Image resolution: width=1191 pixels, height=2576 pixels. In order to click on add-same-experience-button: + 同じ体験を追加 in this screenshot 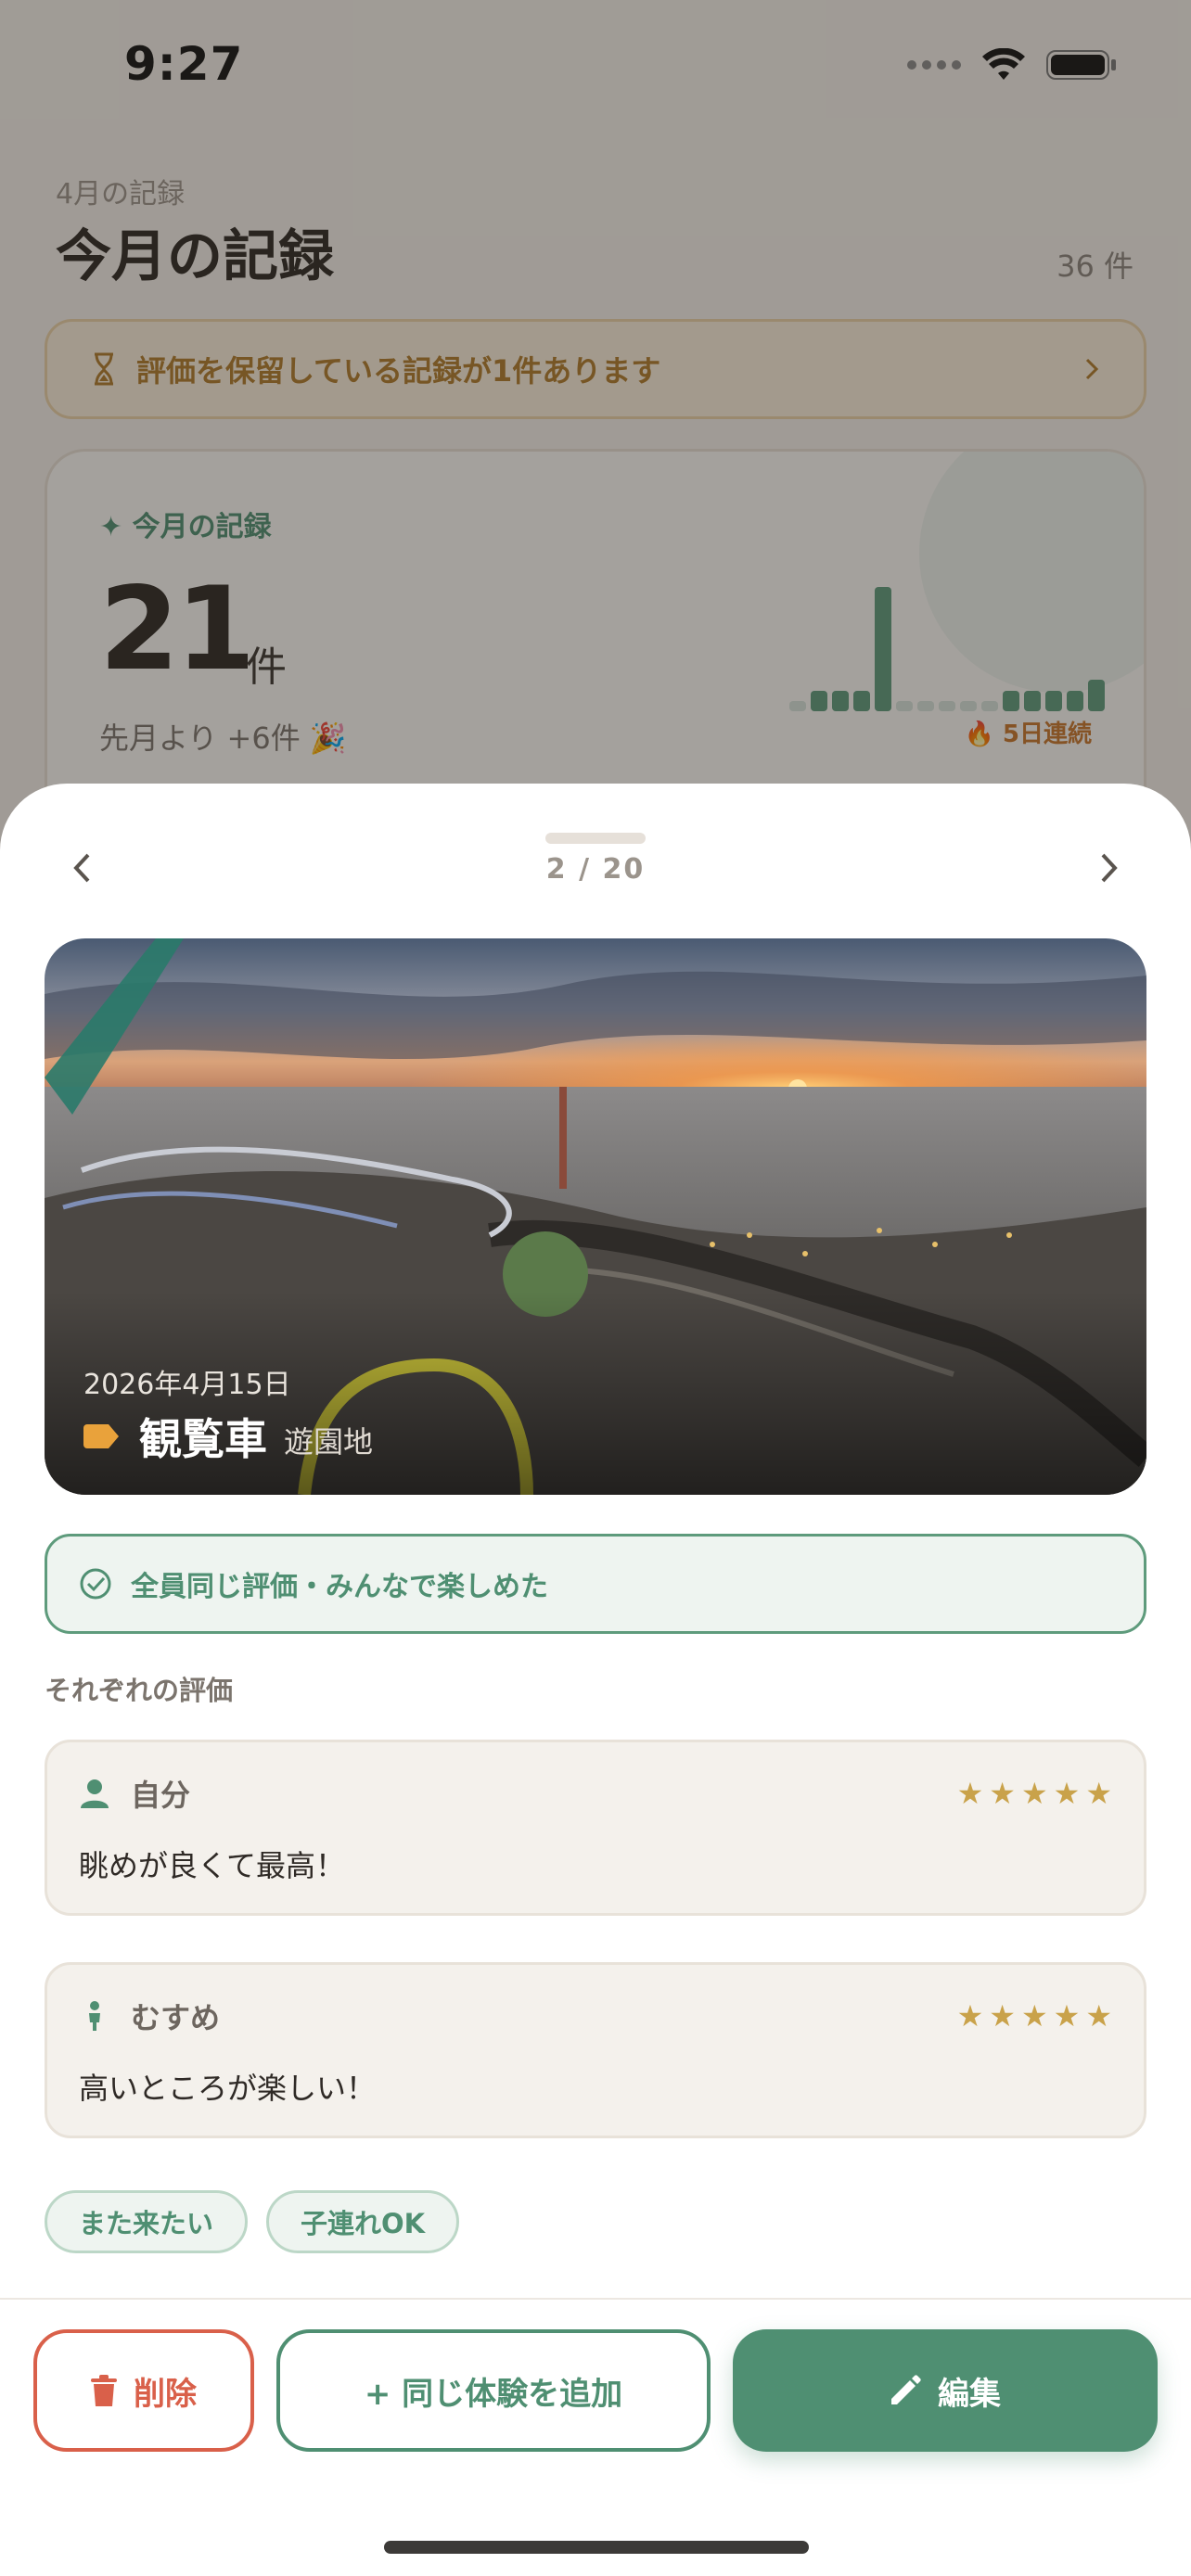, I will do `click(493, 2391)`.